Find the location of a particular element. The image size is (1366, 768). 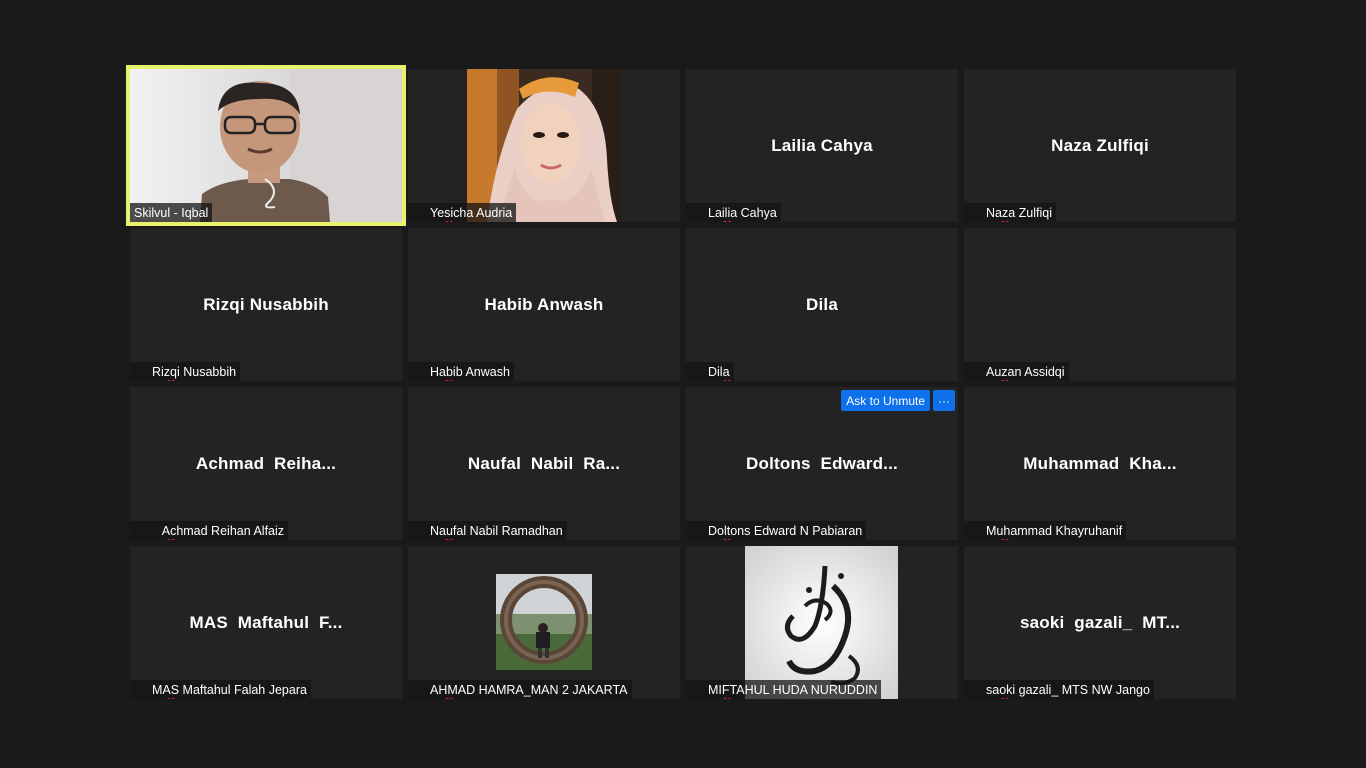

participant-name-label: Auzan Assidqi is located at coordinates (1016, 371).